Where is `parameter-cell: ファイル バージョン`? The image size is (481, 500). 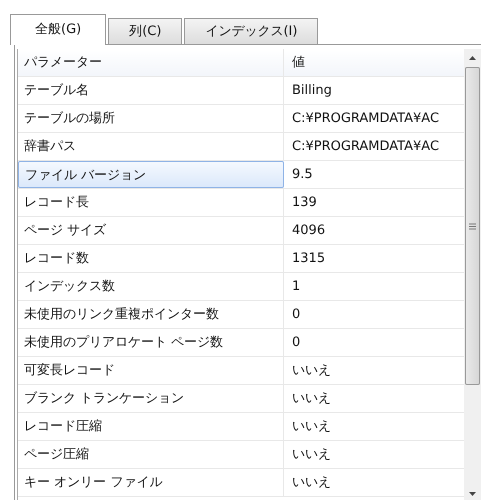
parameter-cell: ファイル バージョン is located at coordinates (151, 174).